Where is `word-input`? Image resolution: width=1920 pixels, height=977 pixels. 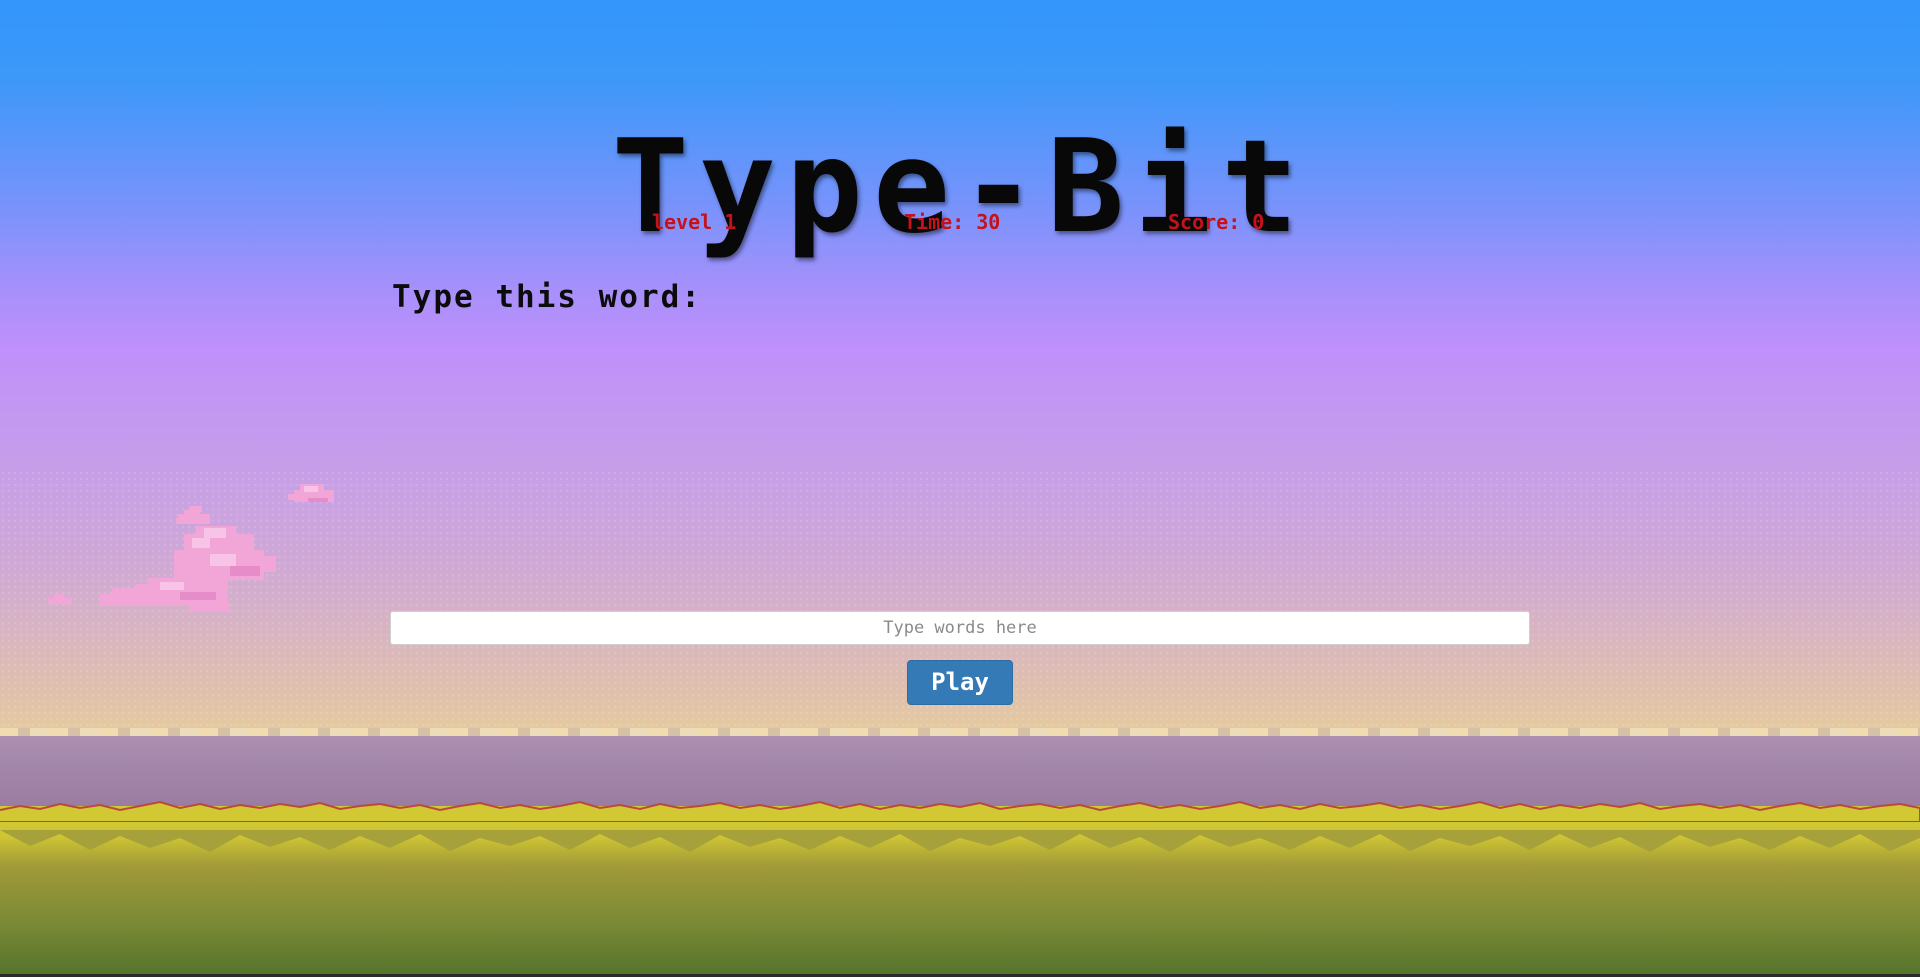 word-input is located at coordinates (960, 628).